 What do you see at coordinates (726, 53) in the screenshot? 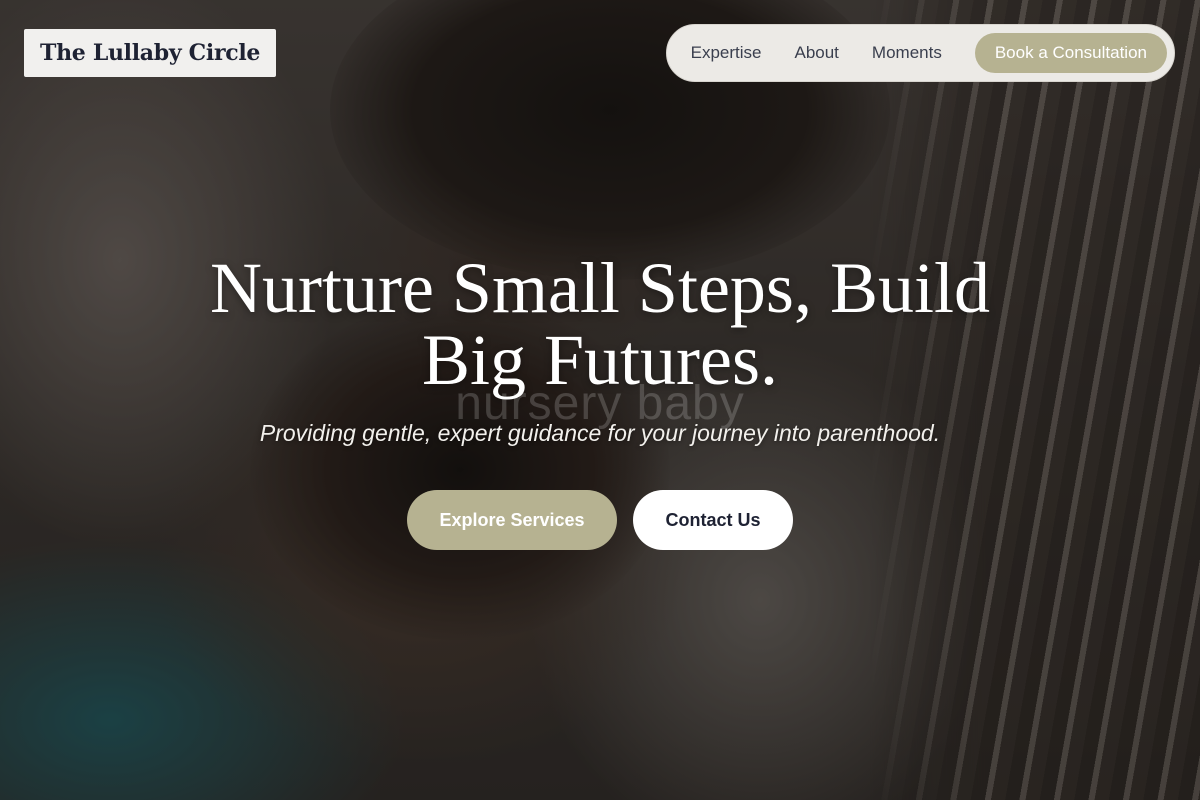
I see `nav-link-expertise: Expertise` at bounding box center [726, 53].